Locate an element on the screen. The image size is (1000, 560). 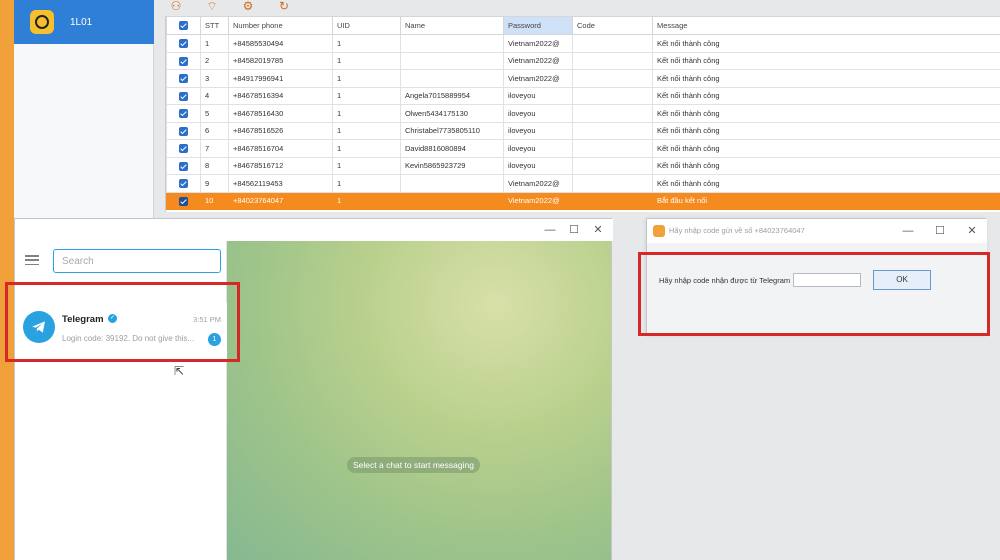
wifi-icon: ⌔ is located at coordinates (212, 6).